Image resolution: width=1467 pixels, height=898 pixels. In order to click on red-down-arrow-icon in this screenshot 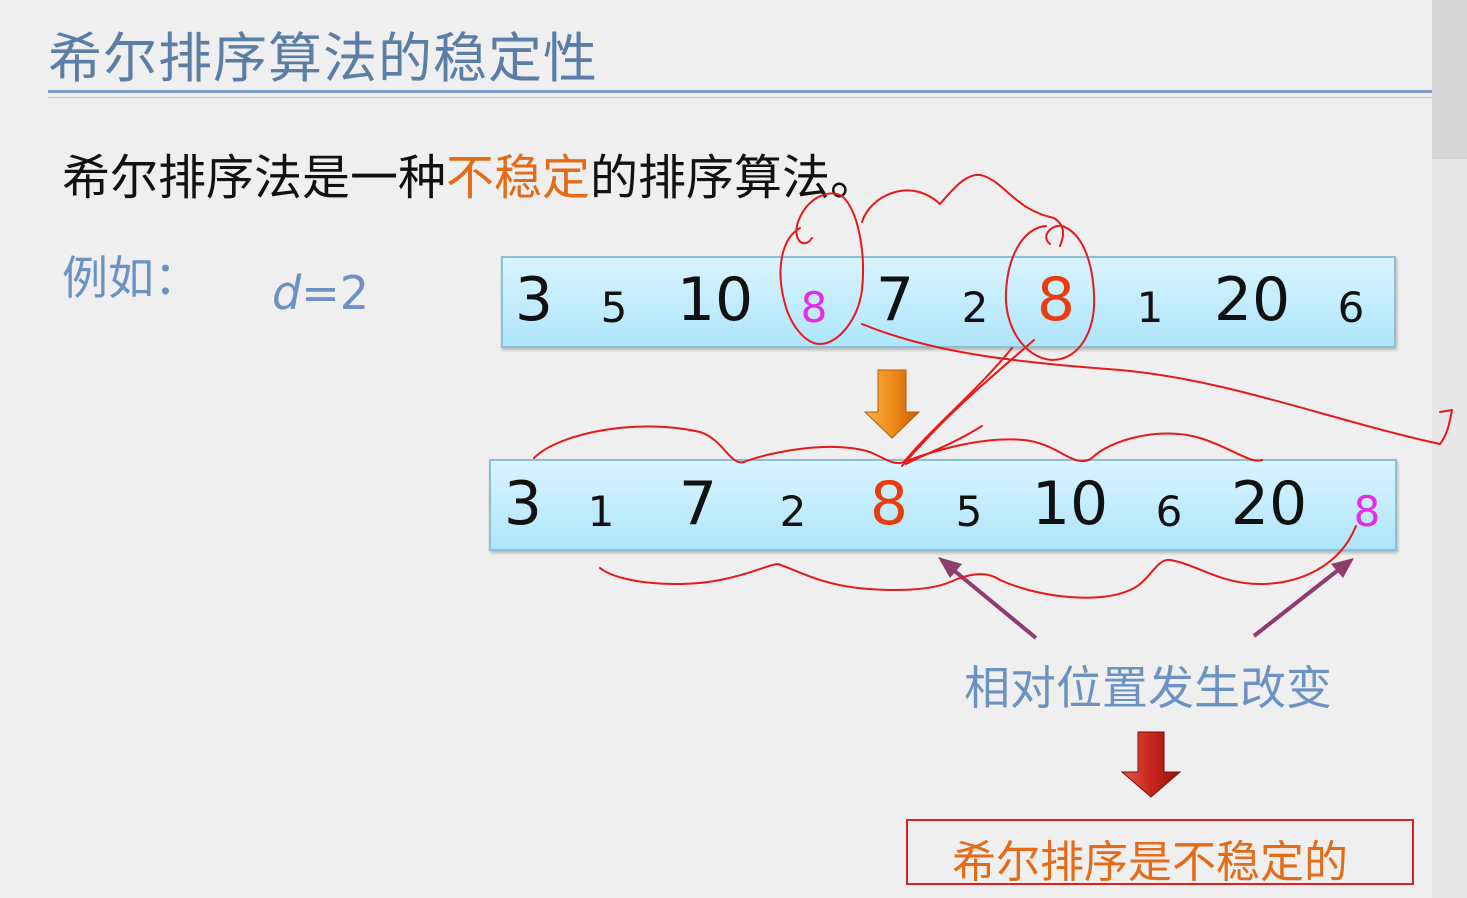, I will do `click(1151, 764)`.